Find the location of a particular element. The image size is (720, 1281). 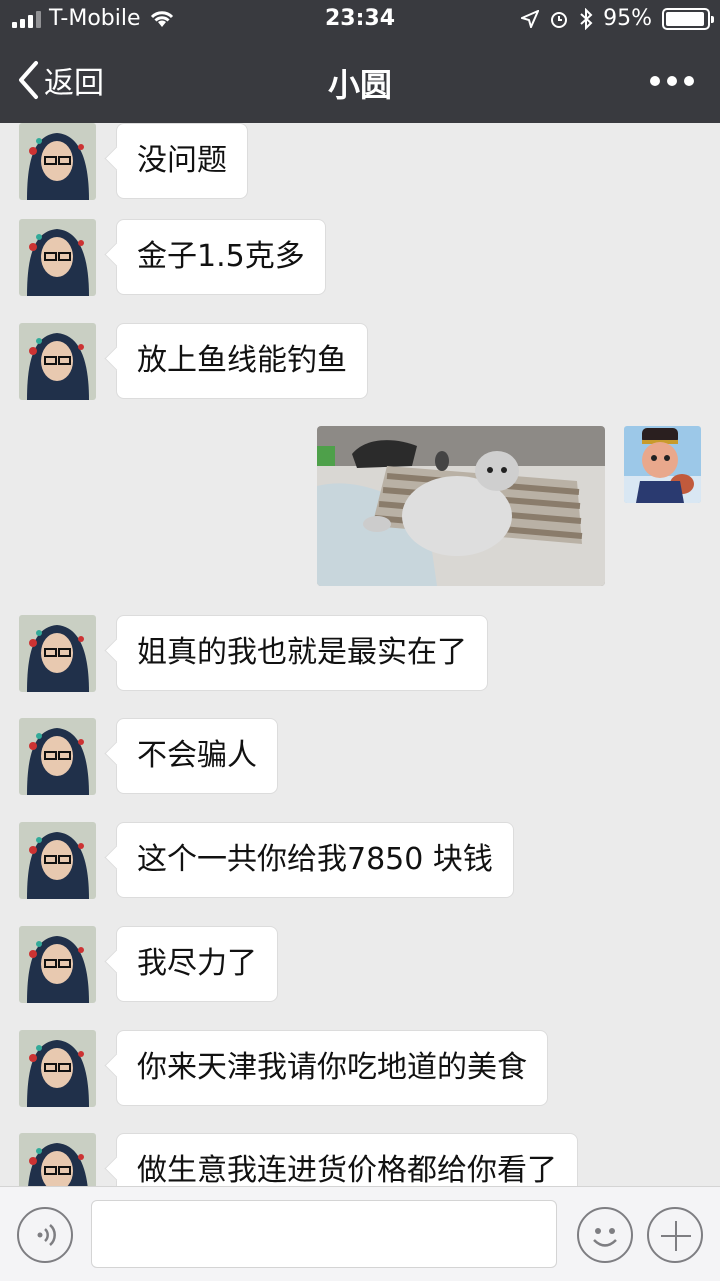

message-bubble: 放上鱼线能钓鱼 is located at coordinates (242, 361).